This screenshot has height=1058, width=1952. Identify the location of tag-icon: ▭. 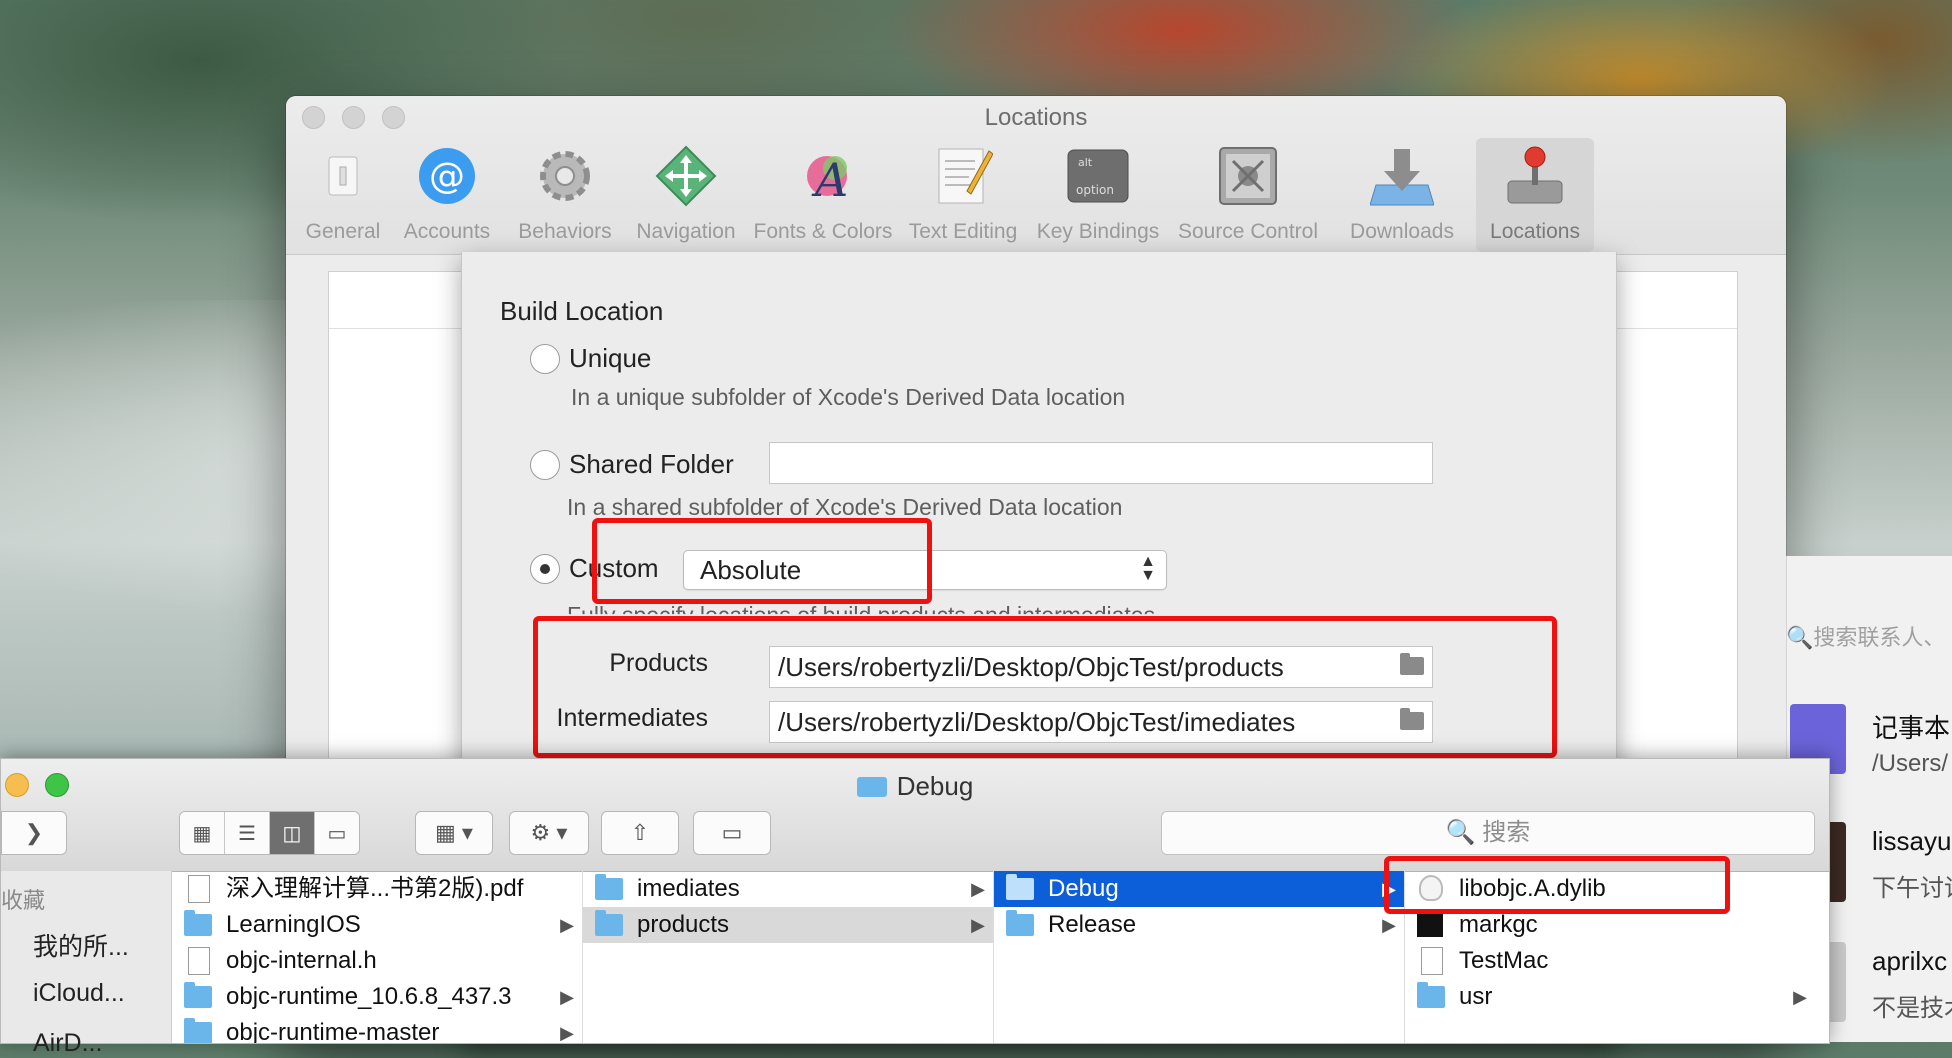
(732, 832).